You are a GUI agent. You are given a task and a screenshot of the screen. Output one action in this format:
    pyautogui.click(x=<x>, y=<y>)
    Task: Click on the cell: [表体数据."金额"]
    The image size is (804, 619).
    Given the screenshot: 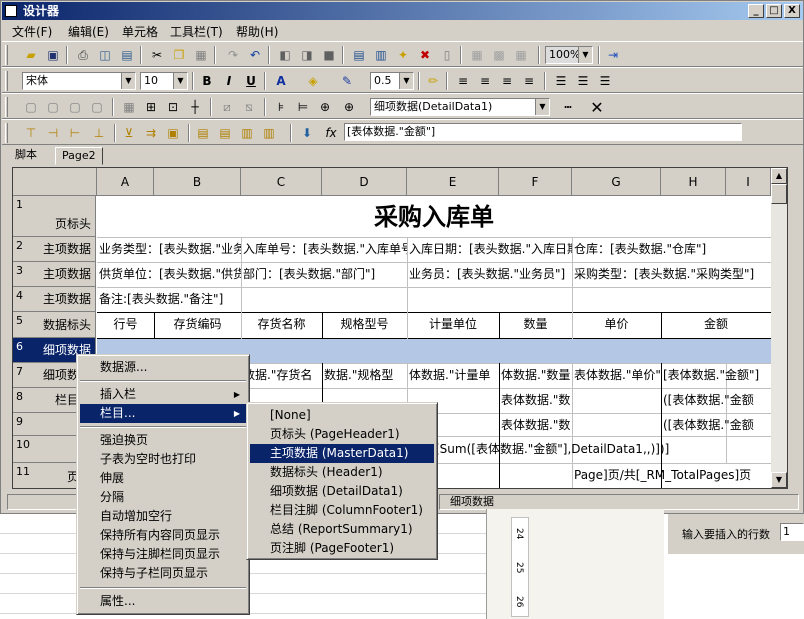 What is the action you would take?
    pyautogui.click(x=716, y=376)
    